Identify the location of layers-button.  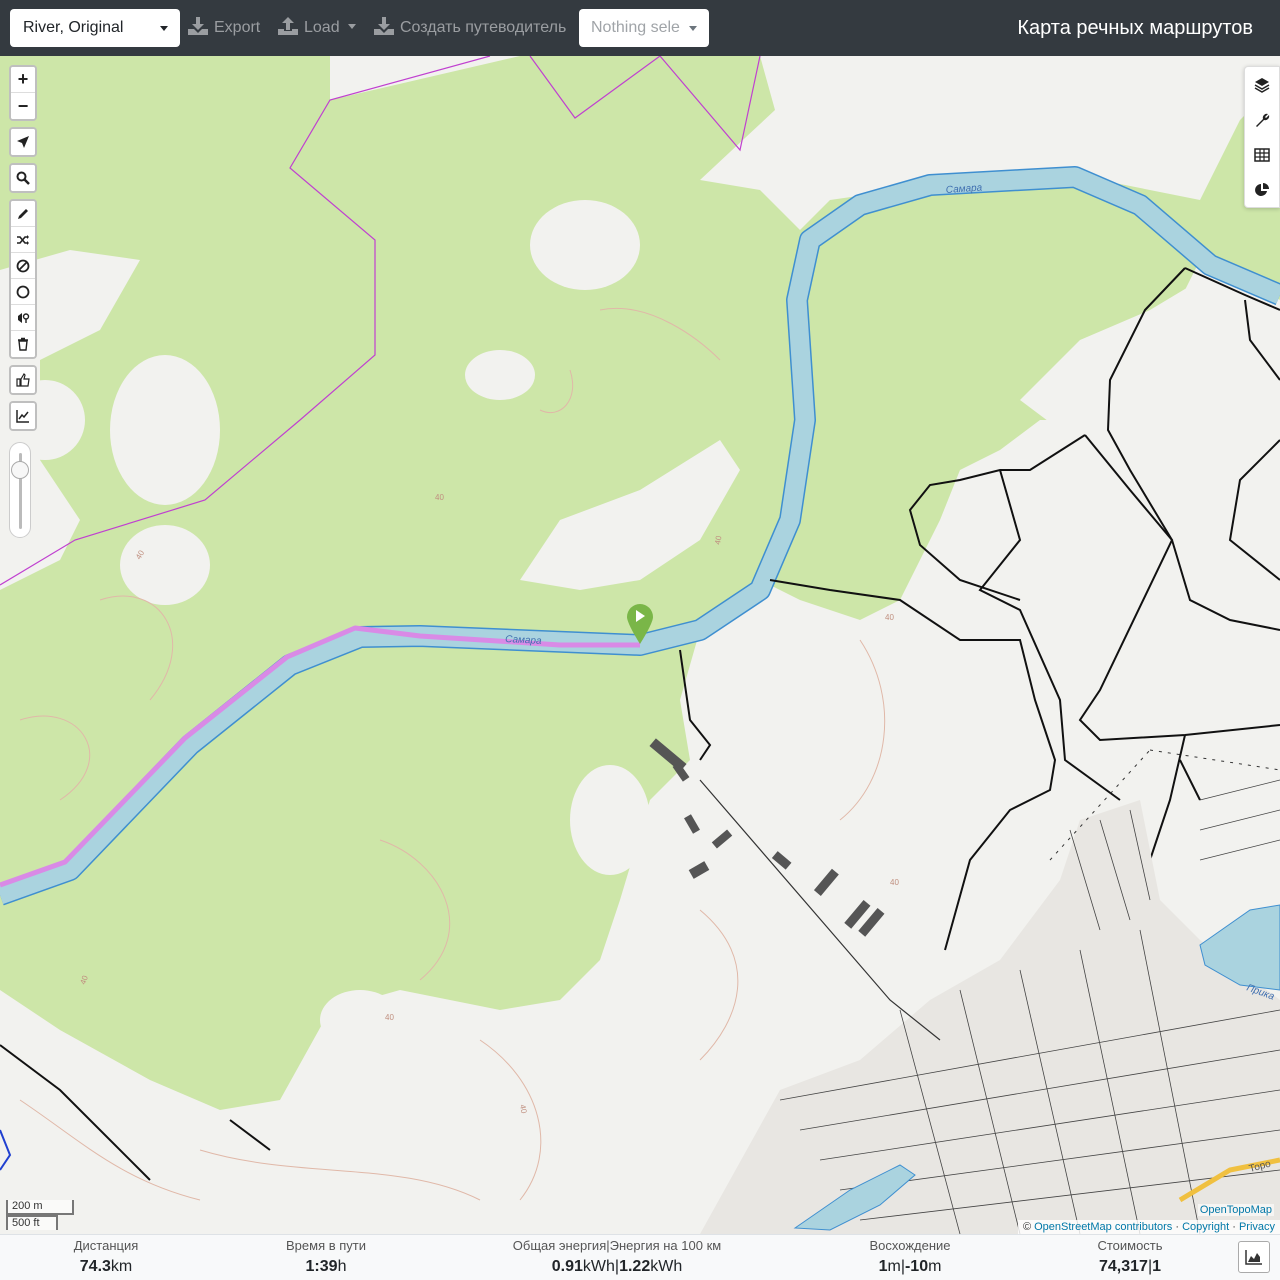
(1262, 84).